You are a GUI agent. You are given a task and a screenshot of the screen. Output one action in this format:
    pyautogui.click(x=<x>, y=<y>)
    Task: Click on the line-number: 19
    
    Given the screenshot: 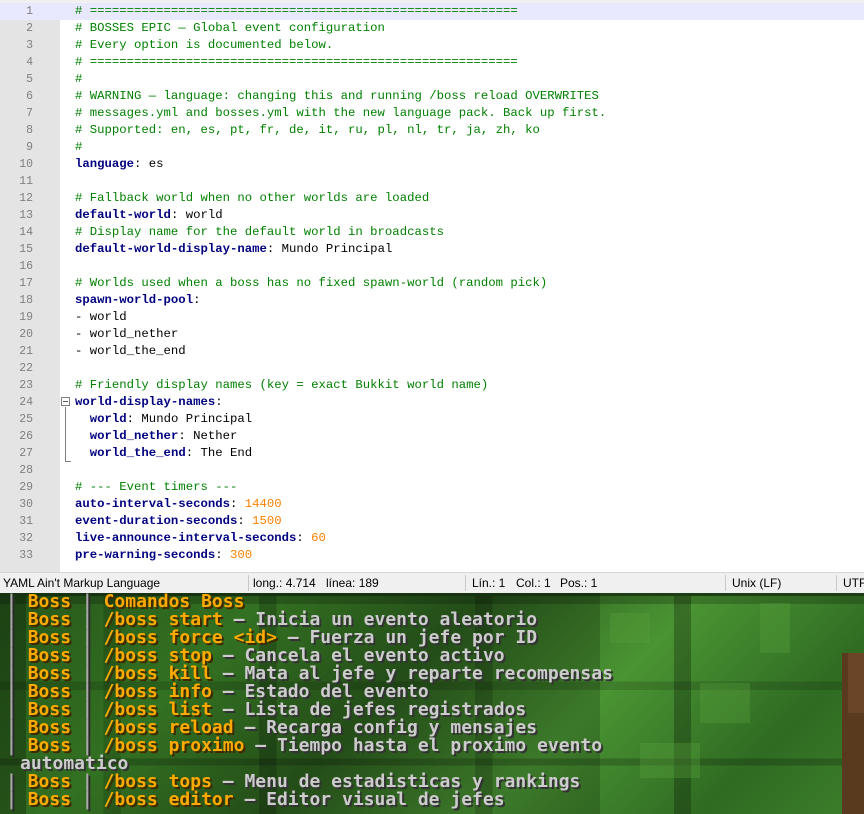 What is the action you would take?
    pyautogui.click(x=26, y=317)
    